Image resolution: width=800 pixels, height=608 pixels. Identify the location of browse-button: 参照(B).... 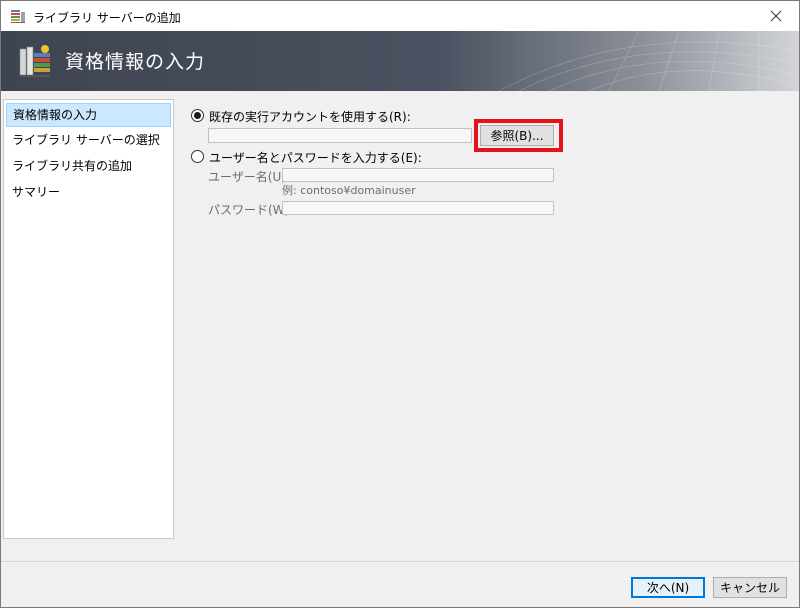
(517, 135).